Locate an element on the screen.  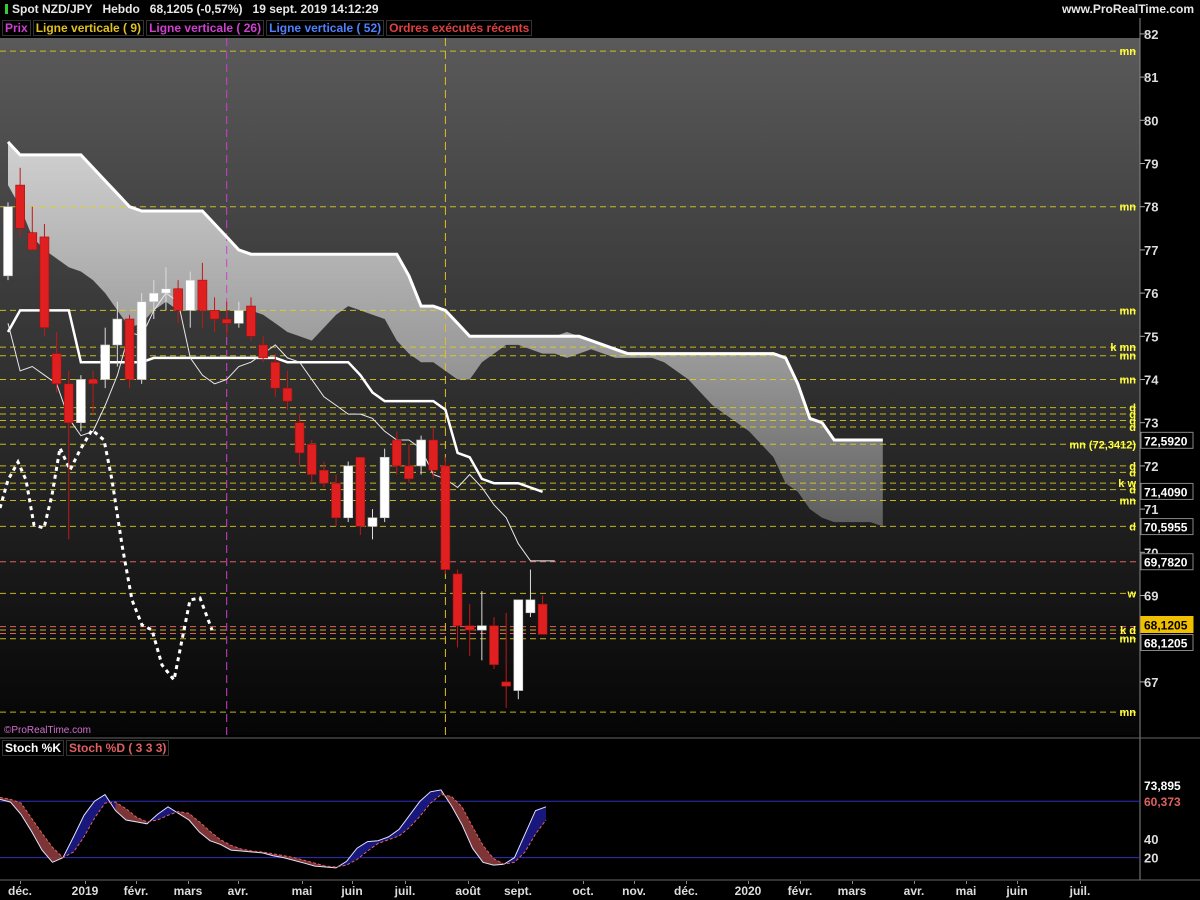
time-axis-label: févr. is located at coordinates (800, 891).